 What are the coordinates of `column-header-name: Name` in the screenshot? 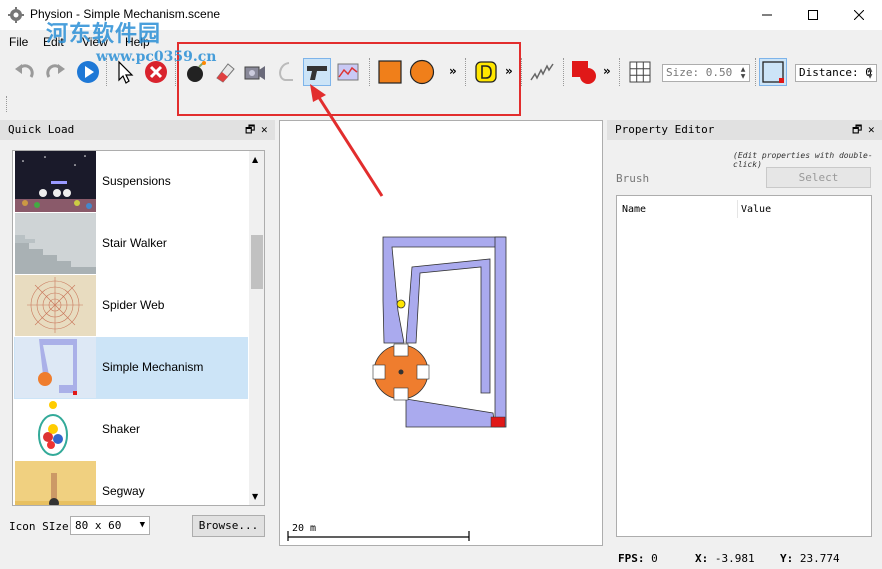 It's located at (634, 209).